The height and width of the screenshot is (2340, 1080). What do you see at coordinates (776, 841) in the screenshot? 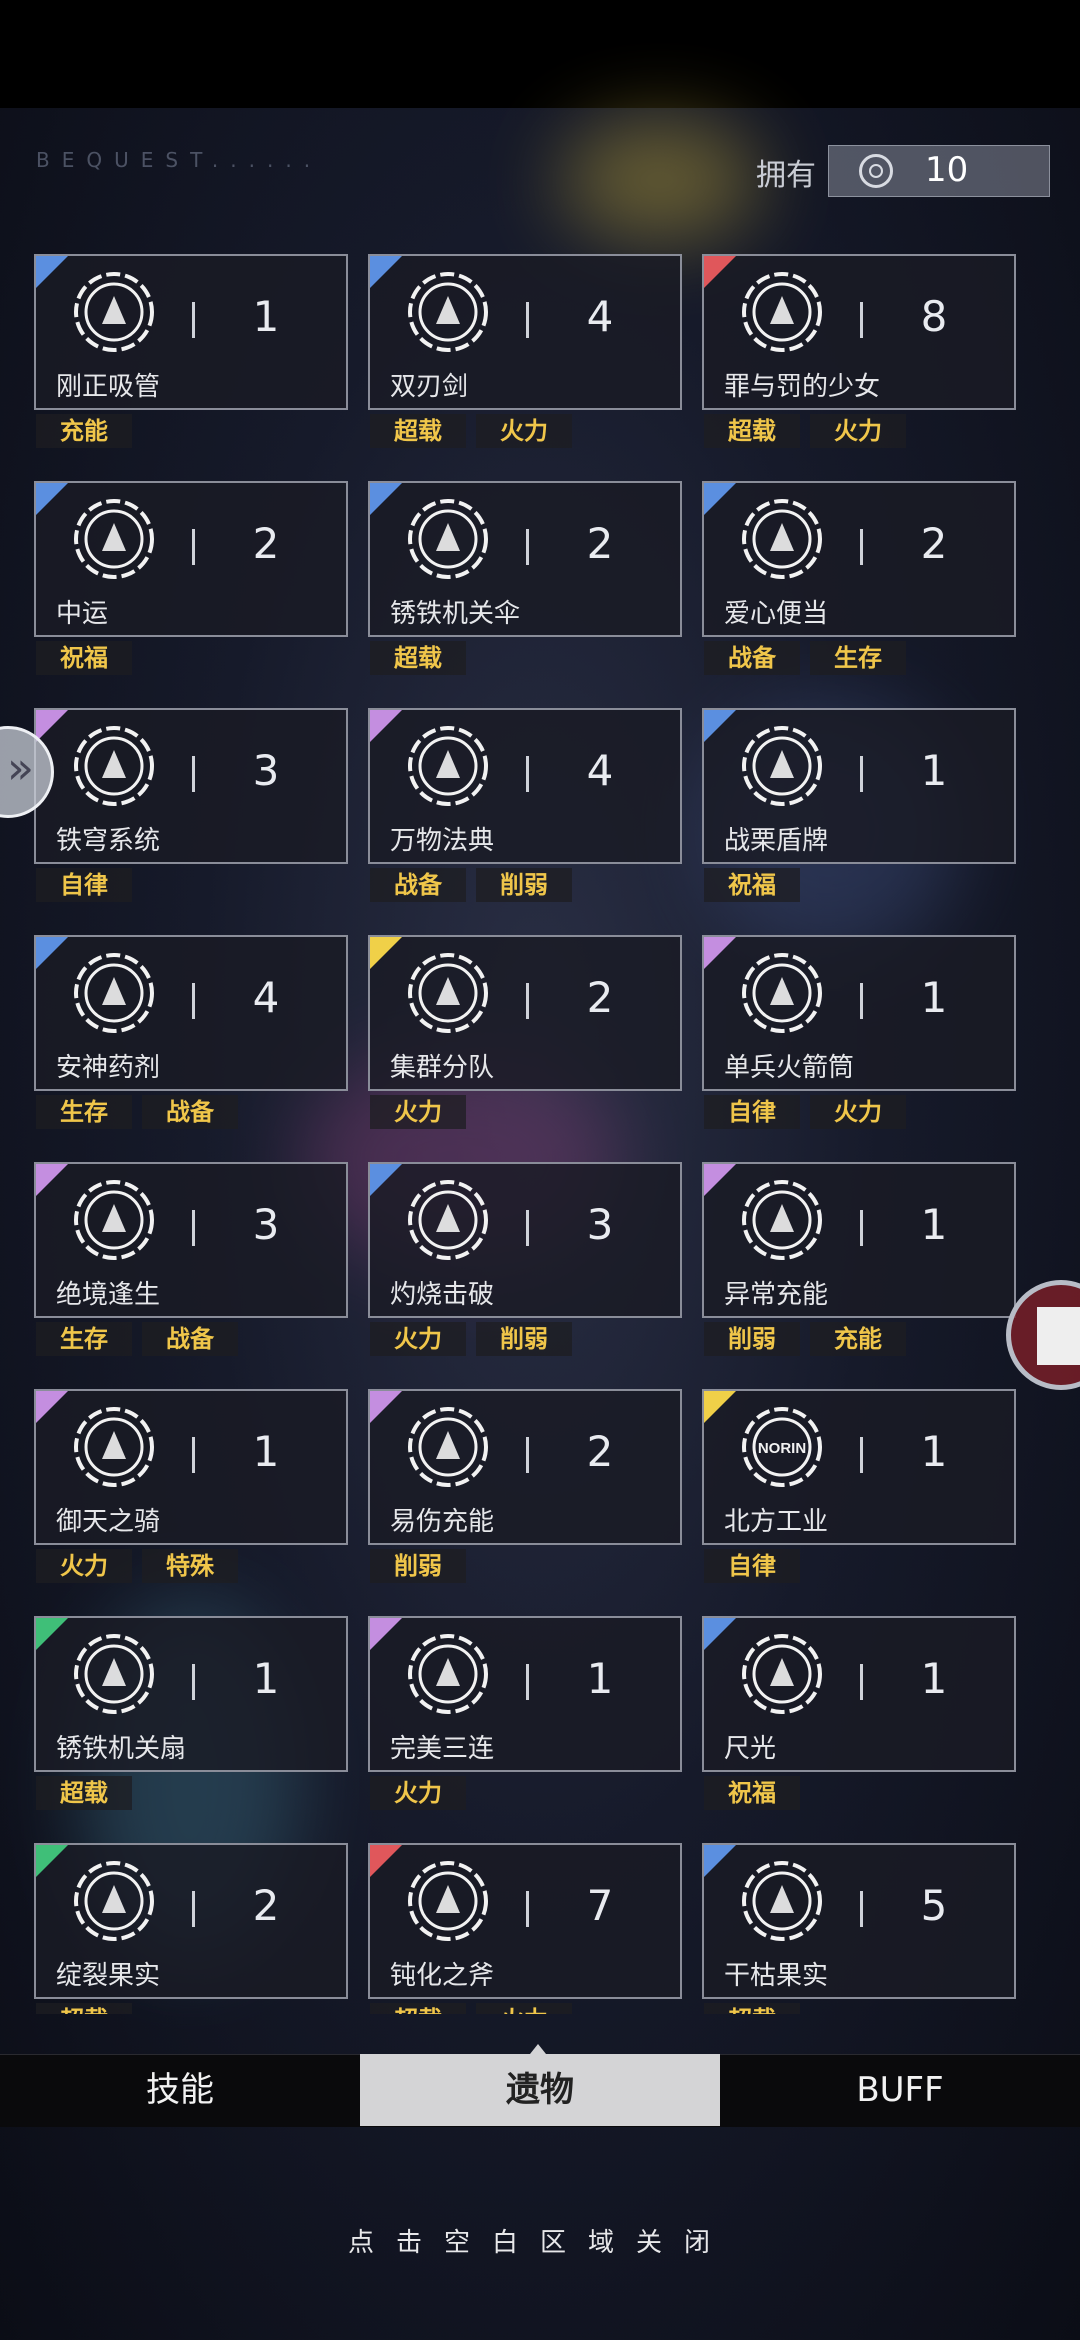
I see `relic-name: 战栗盾牌` at bounding box center [776, 841].